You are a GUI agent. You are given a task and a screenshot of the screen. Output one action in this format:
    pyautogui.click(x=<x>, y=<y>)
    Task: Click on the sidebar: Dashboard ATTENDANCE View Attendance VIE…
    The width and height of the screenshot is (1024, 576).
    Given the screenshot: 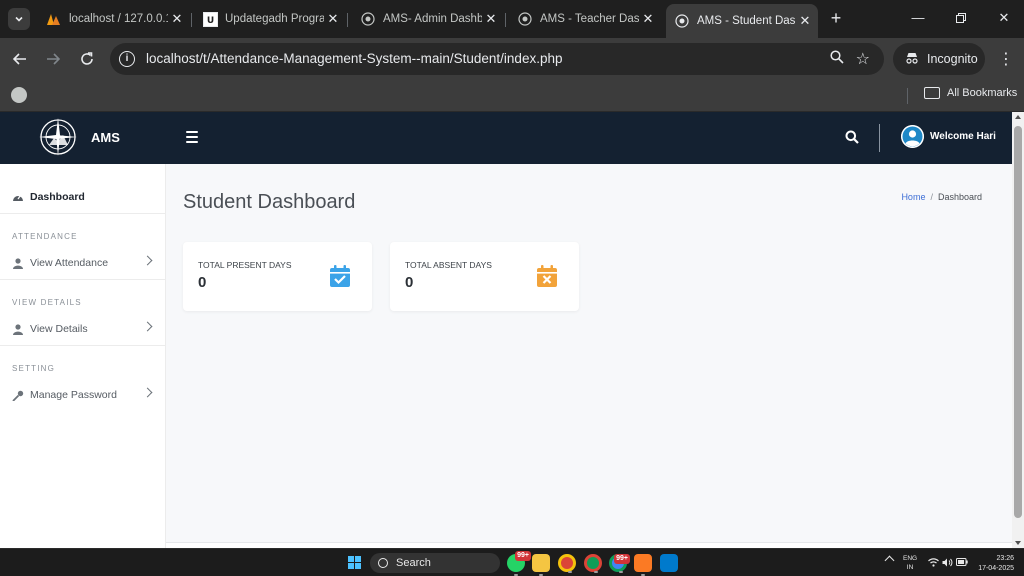 What is the action you would take?
    pyautogui.click(x=83, y=356)
    